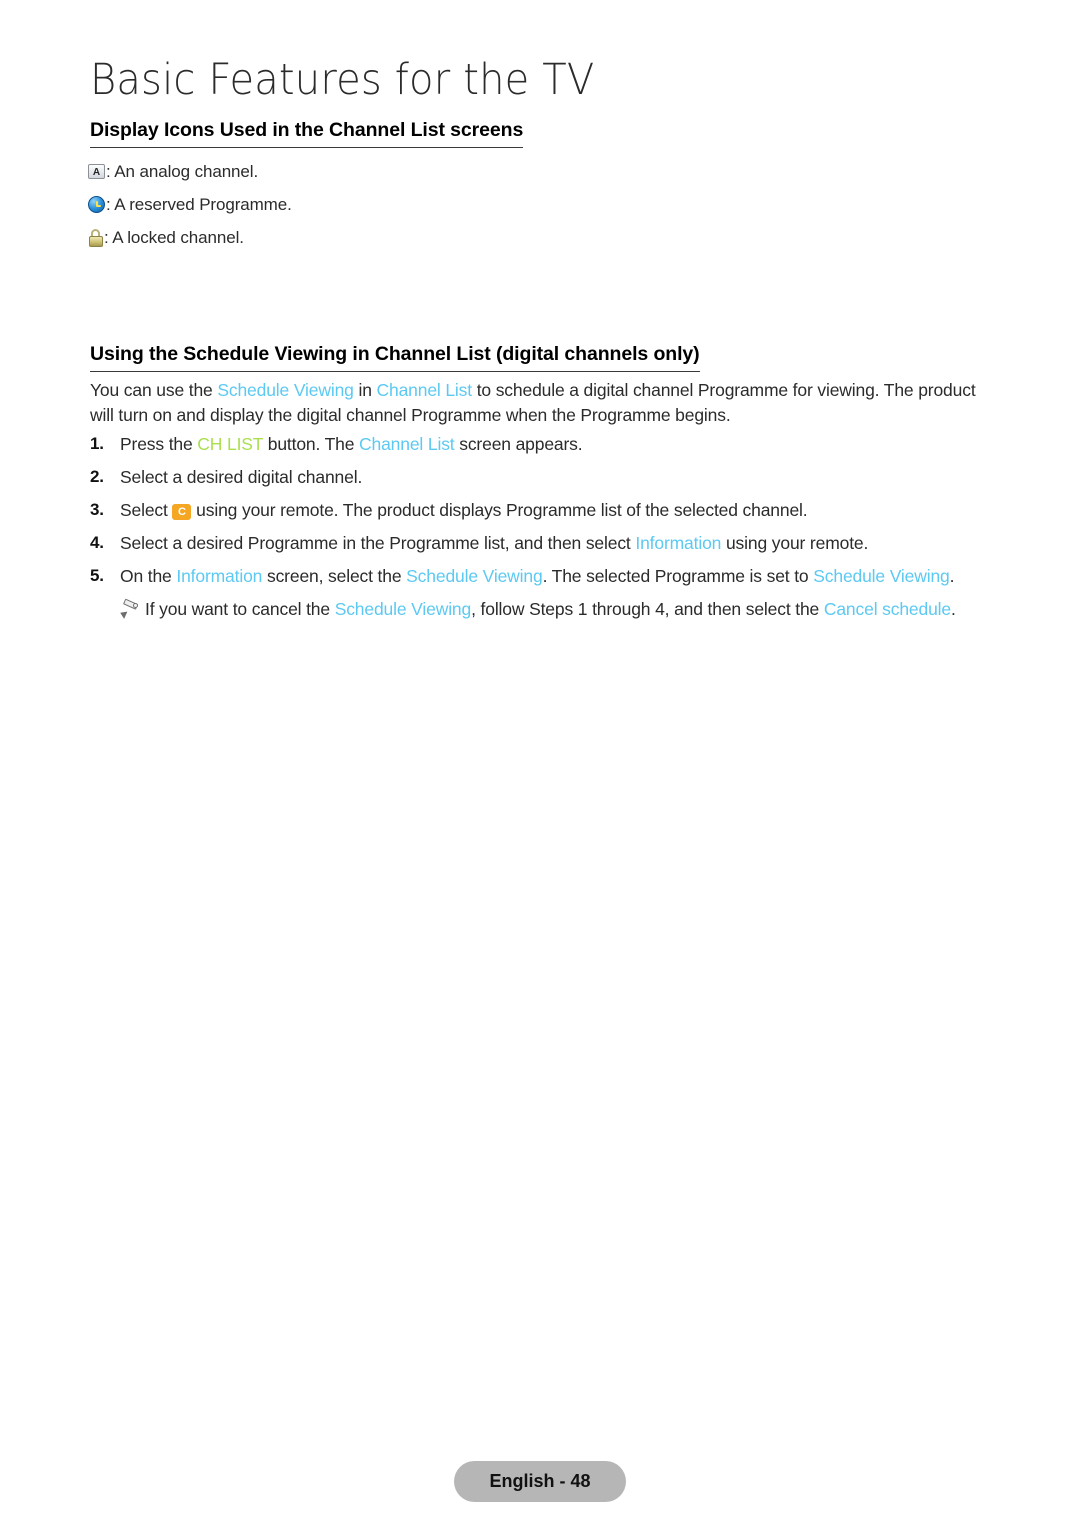  I want to click on note-icon-cell, so click(131, 610).